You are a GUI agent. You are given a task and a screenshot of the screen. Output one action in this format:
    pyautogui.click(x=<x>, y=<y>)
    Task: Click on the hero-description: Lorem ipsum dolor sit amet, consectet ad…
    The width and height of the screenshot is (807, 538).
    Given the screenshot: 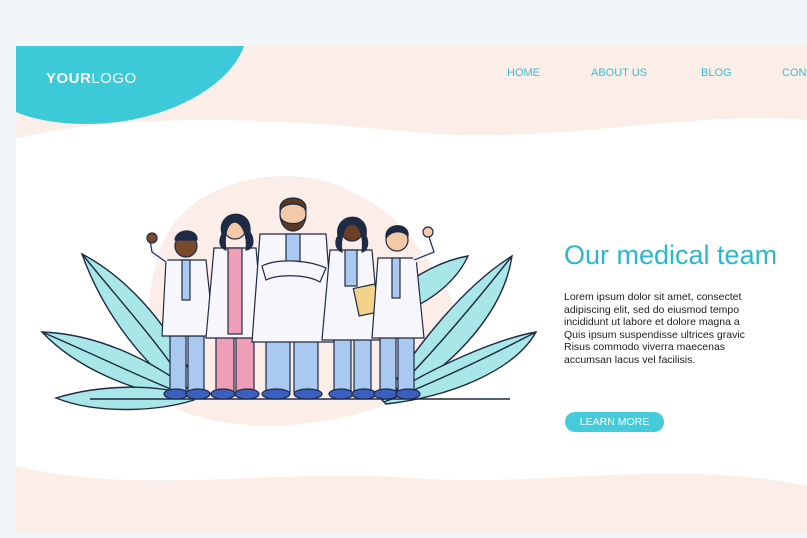 What is the action you would take?
    pyautogui.click(x=654, y=328)
    